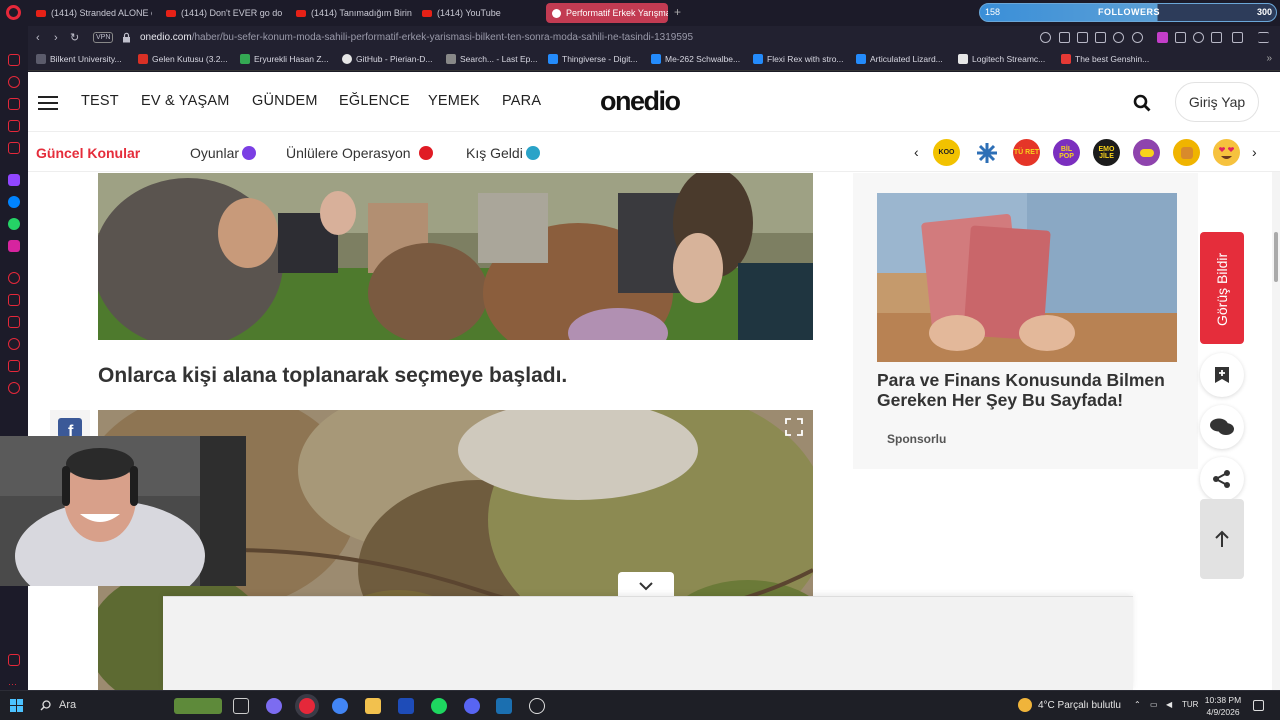 Image resolution: width=1280 pixels, height=720 pixels. I want to click on badge-turet: TÜ RET, so click(1026, 152).